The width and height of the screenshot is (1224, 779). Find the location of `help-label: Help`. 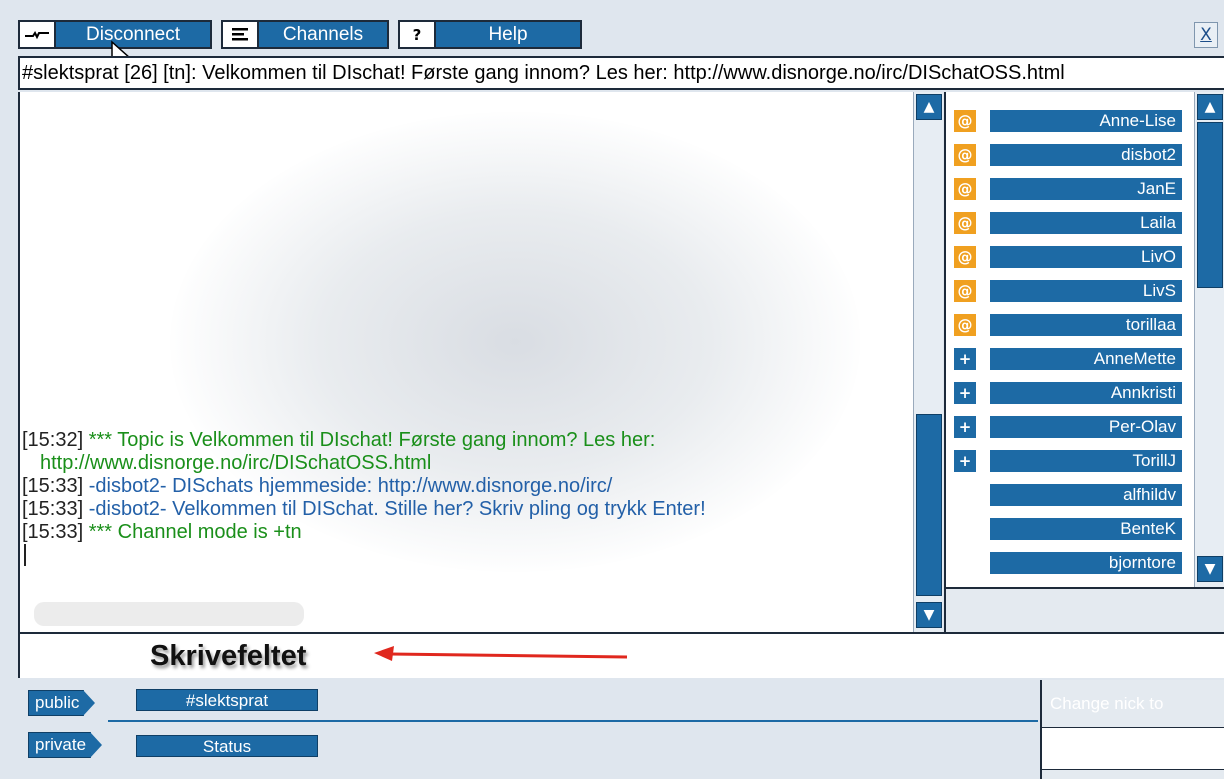

help-label: Help is located at coordinates (508, 34).